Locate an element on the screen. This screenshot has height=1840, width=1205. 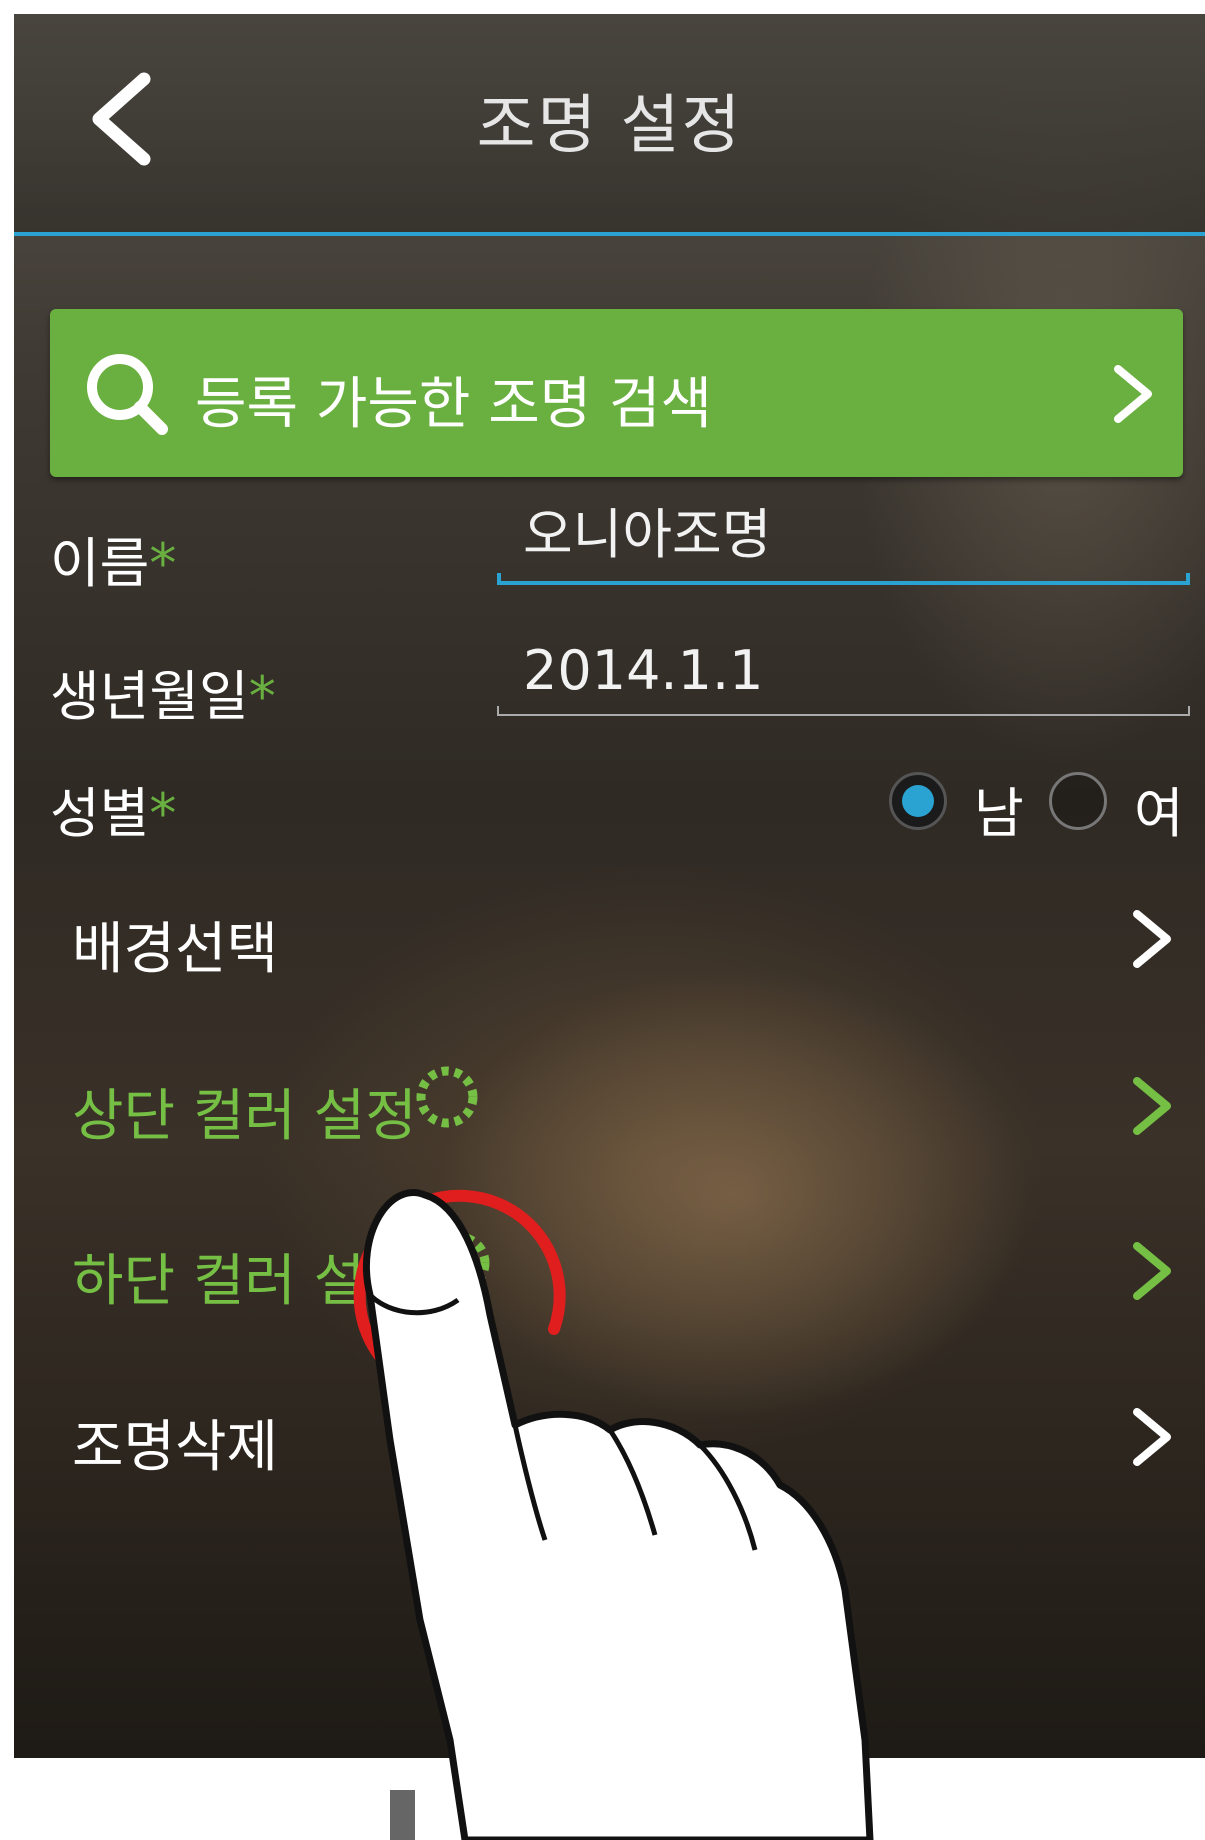
gender-male-label: 남 is located at coordinates (999, 808).